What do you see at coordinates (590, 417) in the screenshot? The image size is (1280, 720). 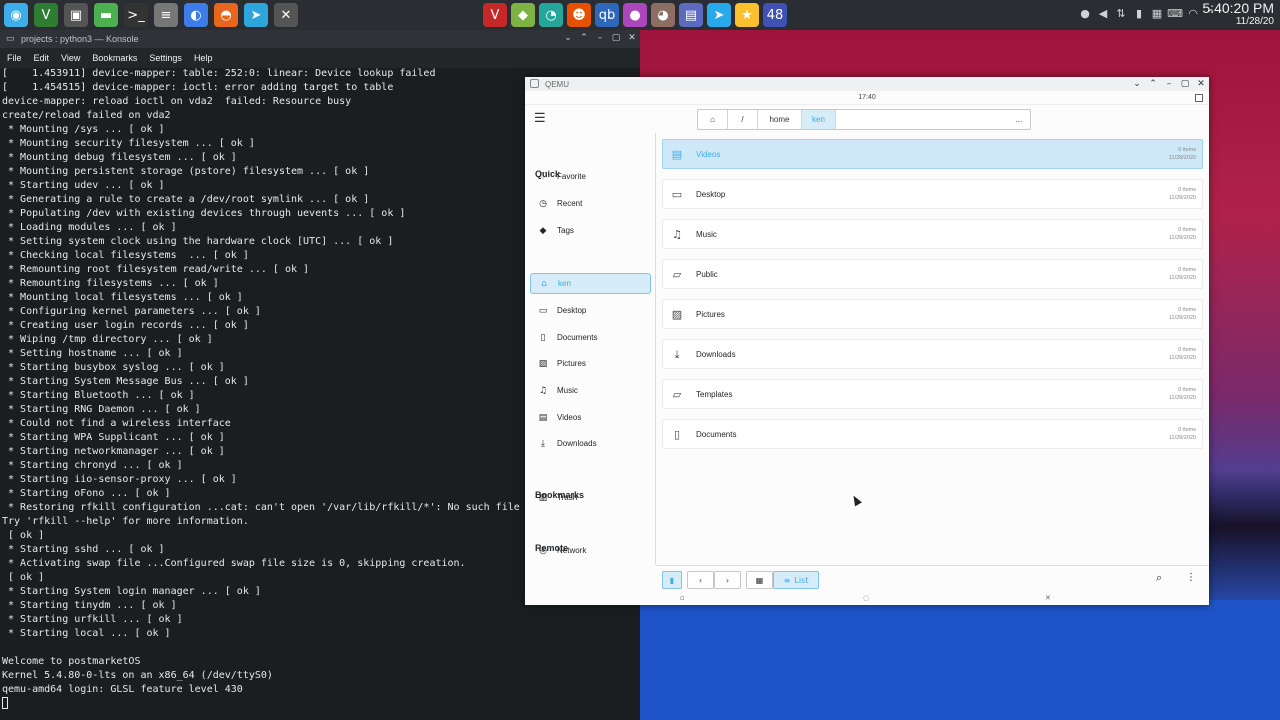 I see `sidebar-item-videos: ▤ Videos` at bounding box center [590, 417].